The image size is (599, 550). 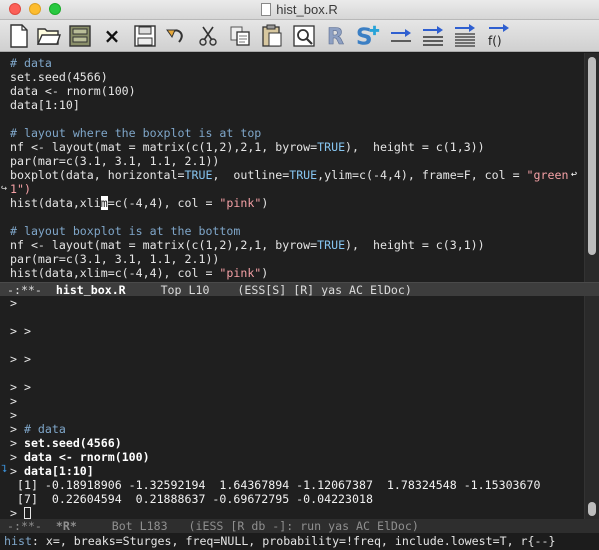 What do you see at coordinates (592, 156) in the screenshot?
I see `editor-scroll-thumb` at bounding box center [592, 156].